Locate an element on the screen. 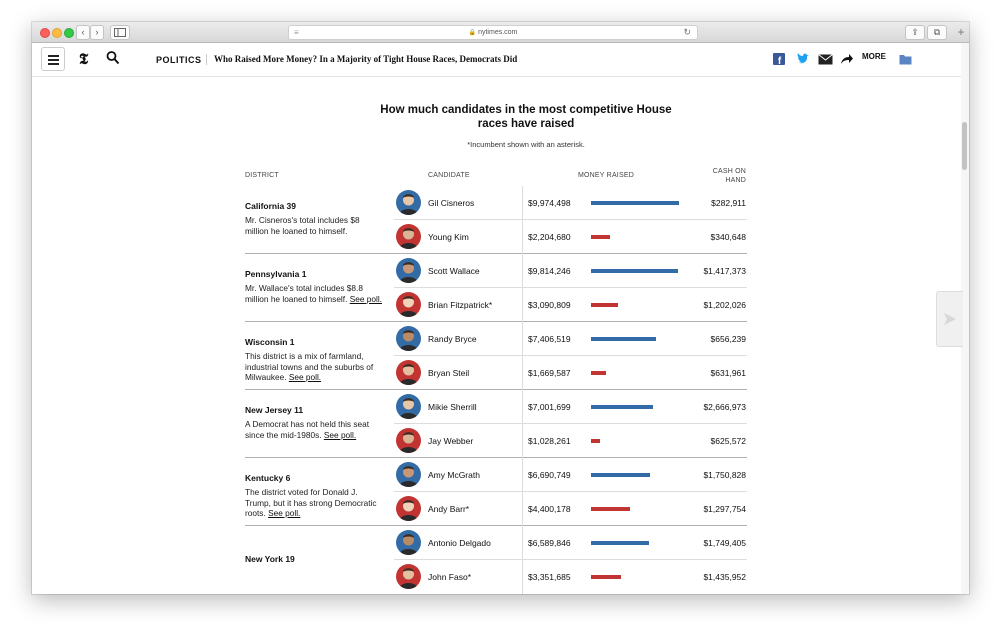  zoom-window-button is located at coordinates (69, 33).